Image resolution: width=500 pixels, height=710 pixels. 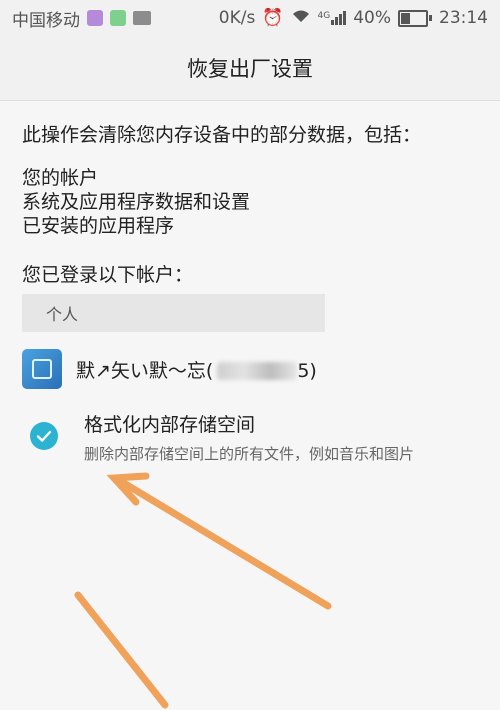 What do you see at coordinates (415, 18) in the screenshot?
I see `battery-icon` at bounding box center [415, 18].